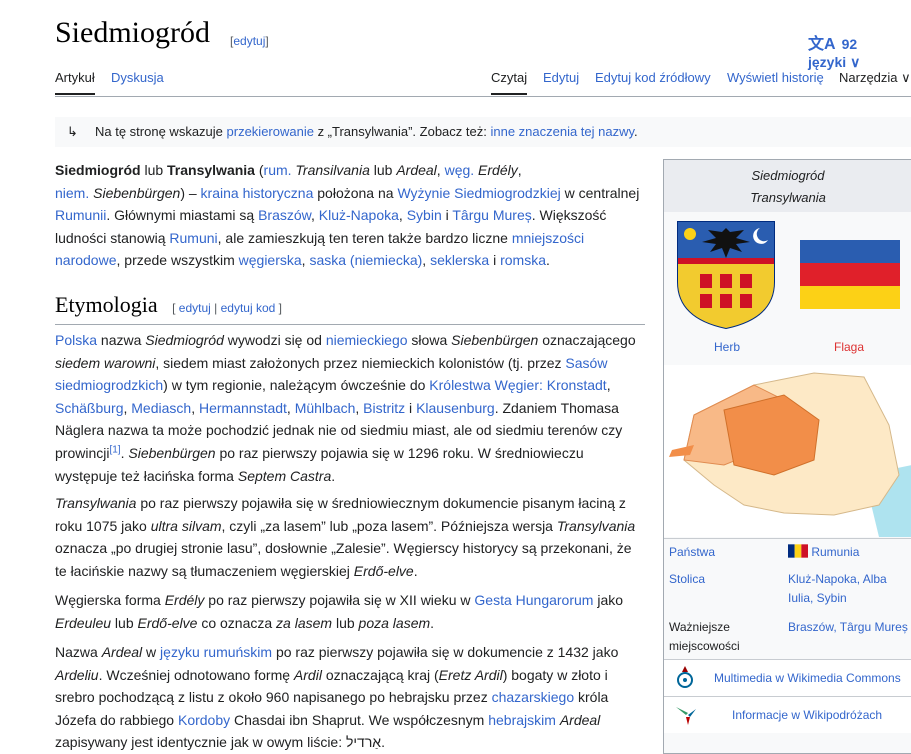  Describe the element at coordinates (787, 186) in the screenshot. I see `infobox-title: Siedmiogród Transylwania` at that location.